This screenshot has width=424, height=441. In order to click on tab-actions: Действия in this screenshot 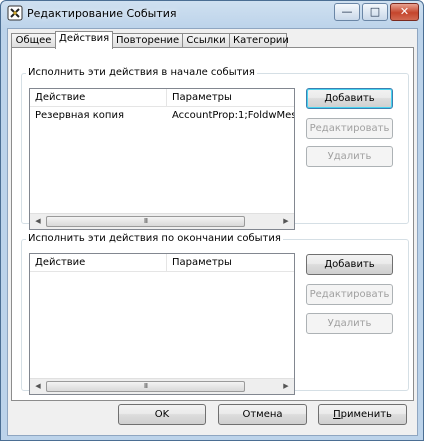, I will do `click(84, 40)`.